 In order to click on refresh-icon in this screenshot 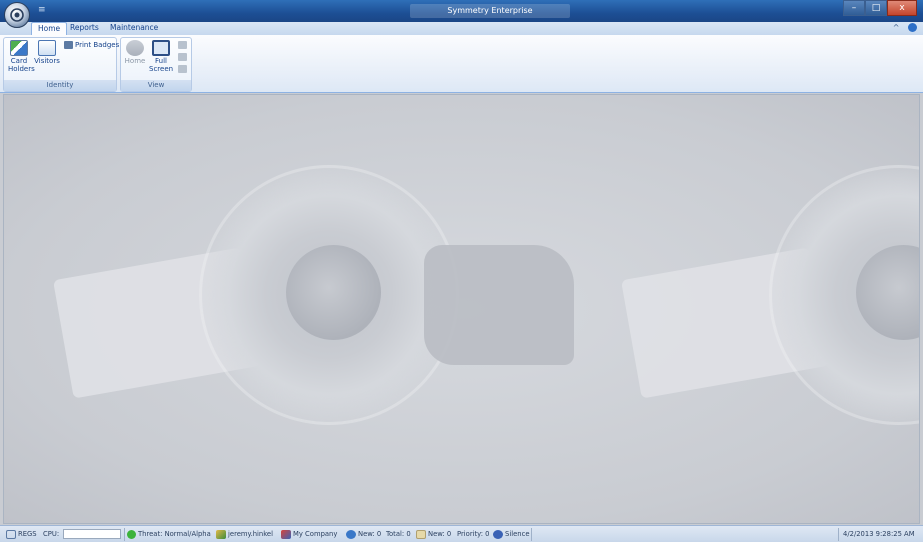, I will do `click(11, 534)`.